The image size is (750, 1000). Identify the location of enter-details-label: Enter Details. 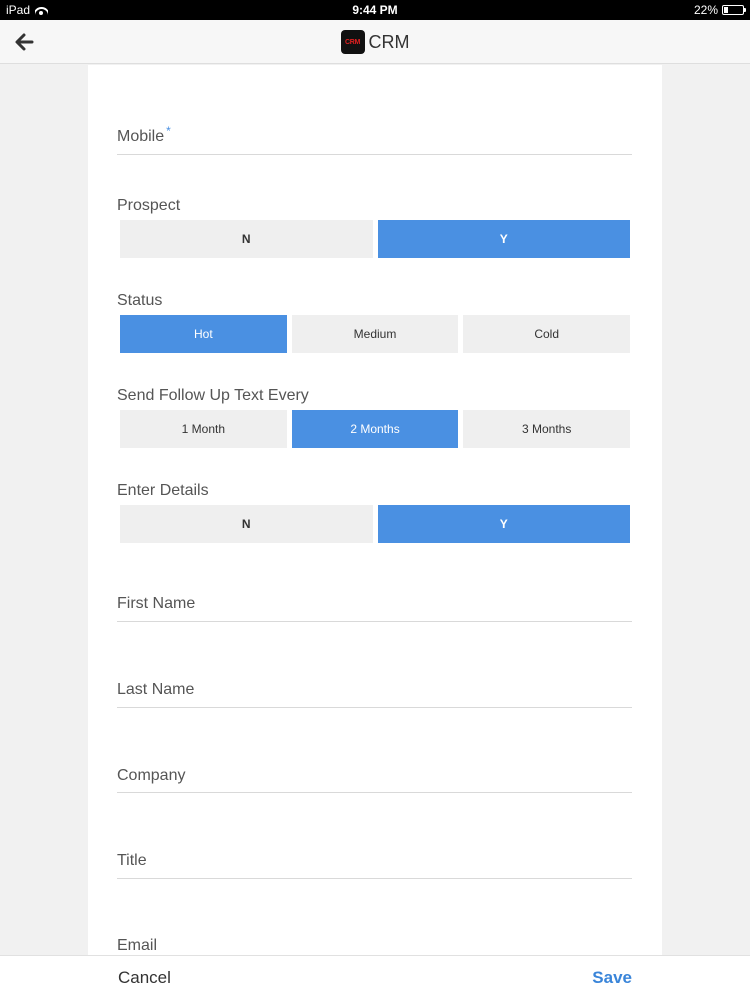
(163, 490).